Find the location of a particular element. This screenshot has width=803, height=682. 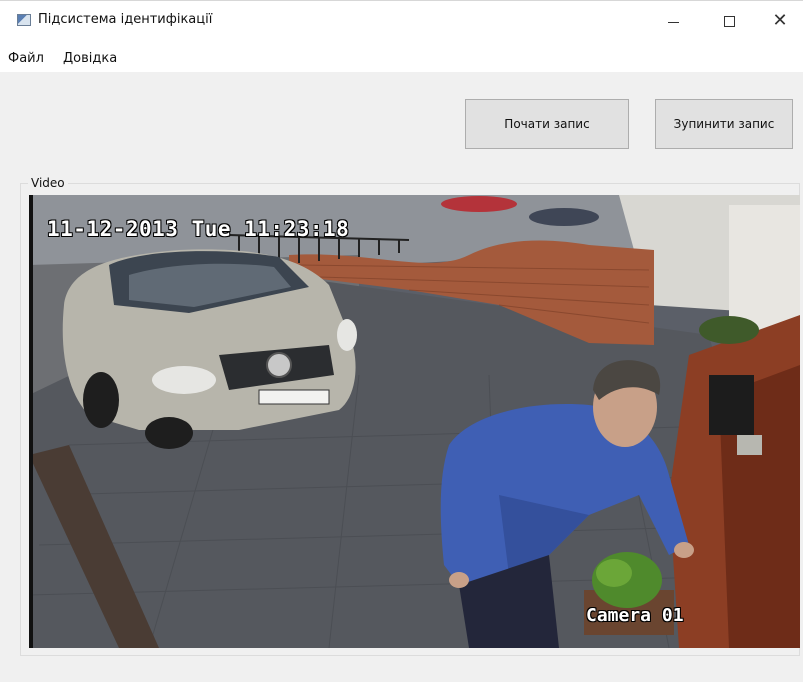

menu-file: Файл is located at coordinates (26, 58).